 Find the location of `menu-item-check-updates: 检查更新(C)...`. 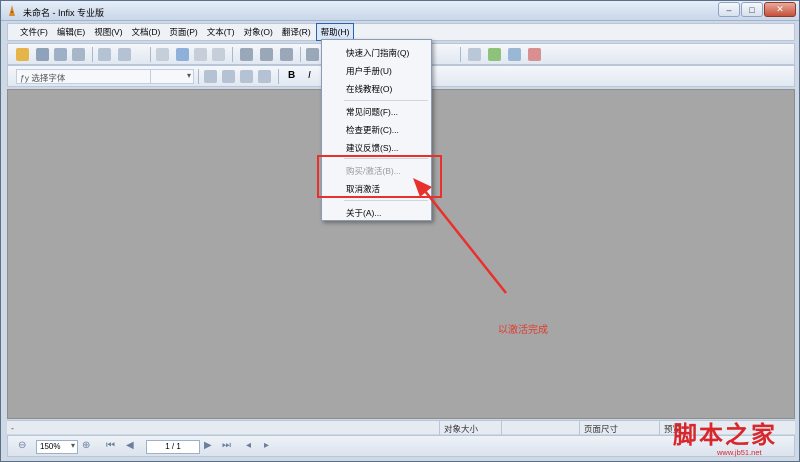

menu-item-check-updates: 检查更新(C)... is located at coordinates (372, 130).